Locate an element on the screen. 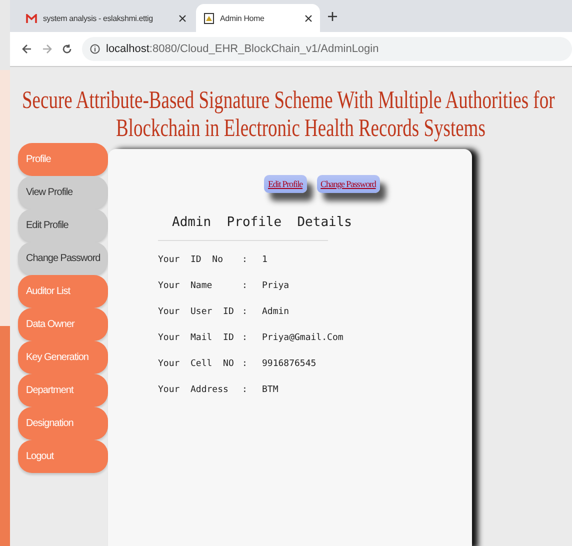 The width and height of the screenshot is (572, 546). browser-tab: system analysis - eslakshmi.ettig is located at coordinates (106, 18).